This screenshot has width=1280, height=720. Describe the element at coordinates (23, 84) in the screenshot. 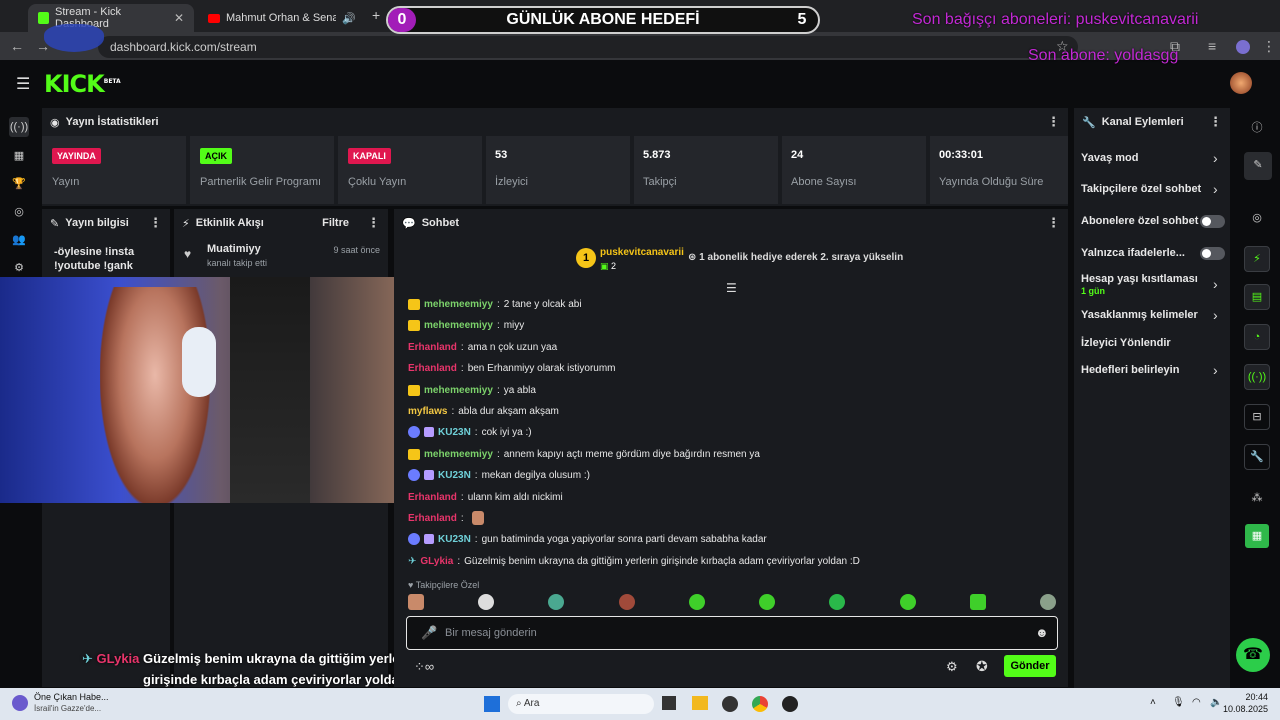

I see `hamburger-icon: ☰` at that location.